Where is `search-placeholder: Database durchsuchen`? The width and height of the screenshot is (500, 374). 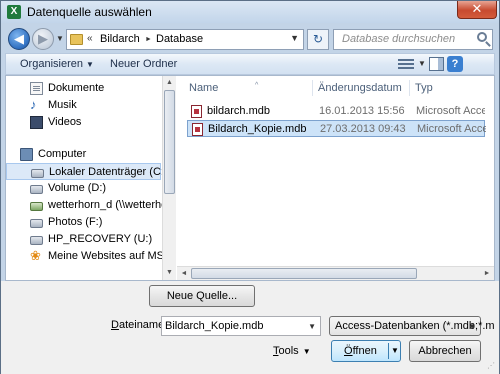
search-placeholder: Database durchsuchen is located at coordinates (399, 39).